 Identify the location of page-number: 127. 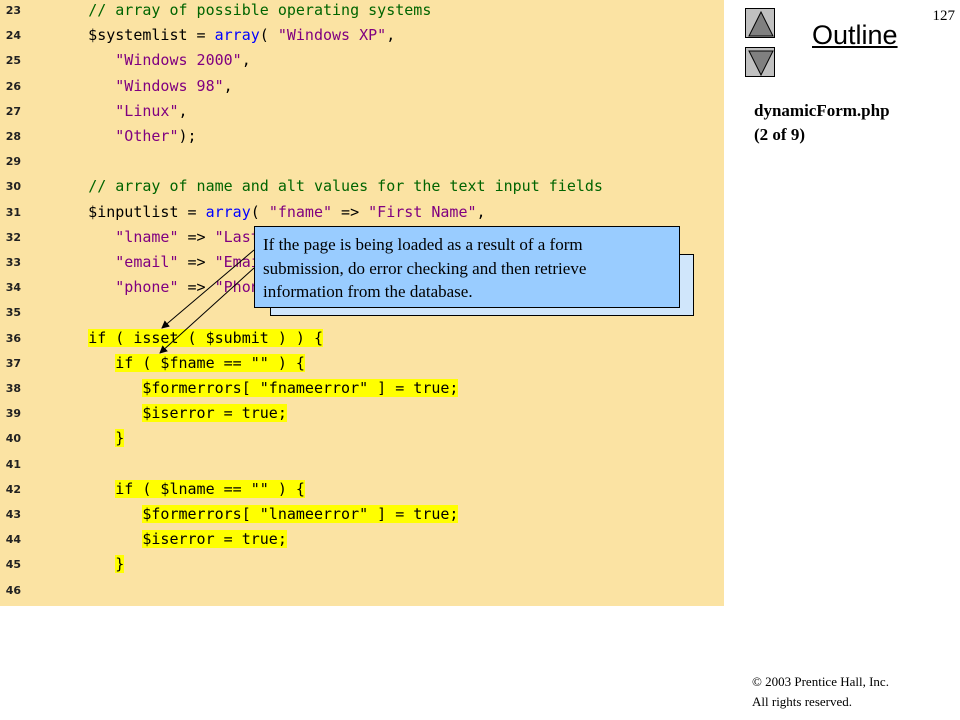
(944, 16).